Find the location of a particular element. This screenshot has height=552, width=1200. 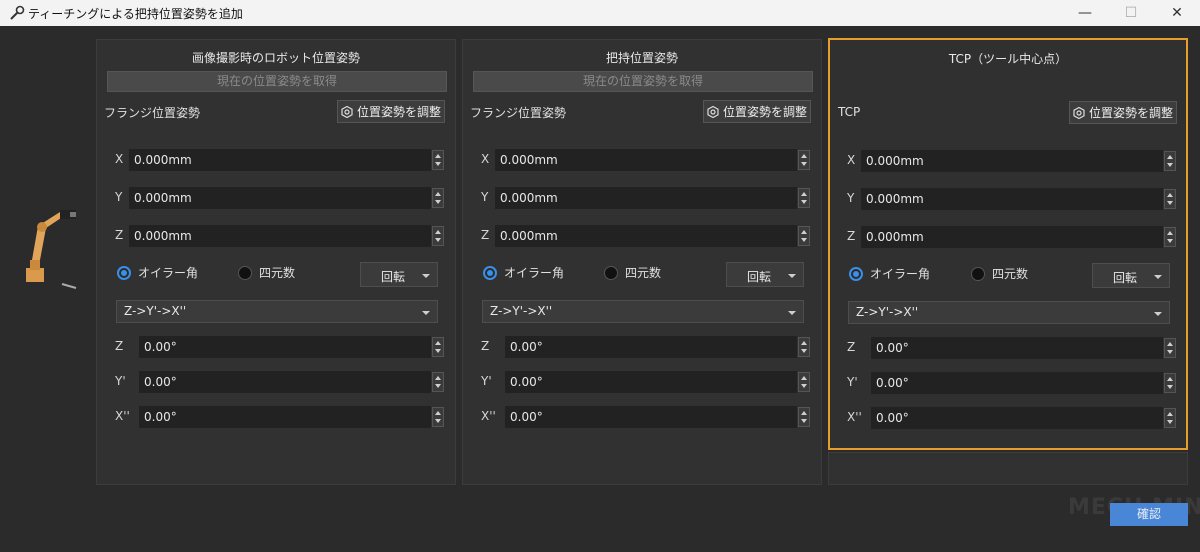

pose-label: フランジ位置姿勢 is located at coordinates (518, 113).